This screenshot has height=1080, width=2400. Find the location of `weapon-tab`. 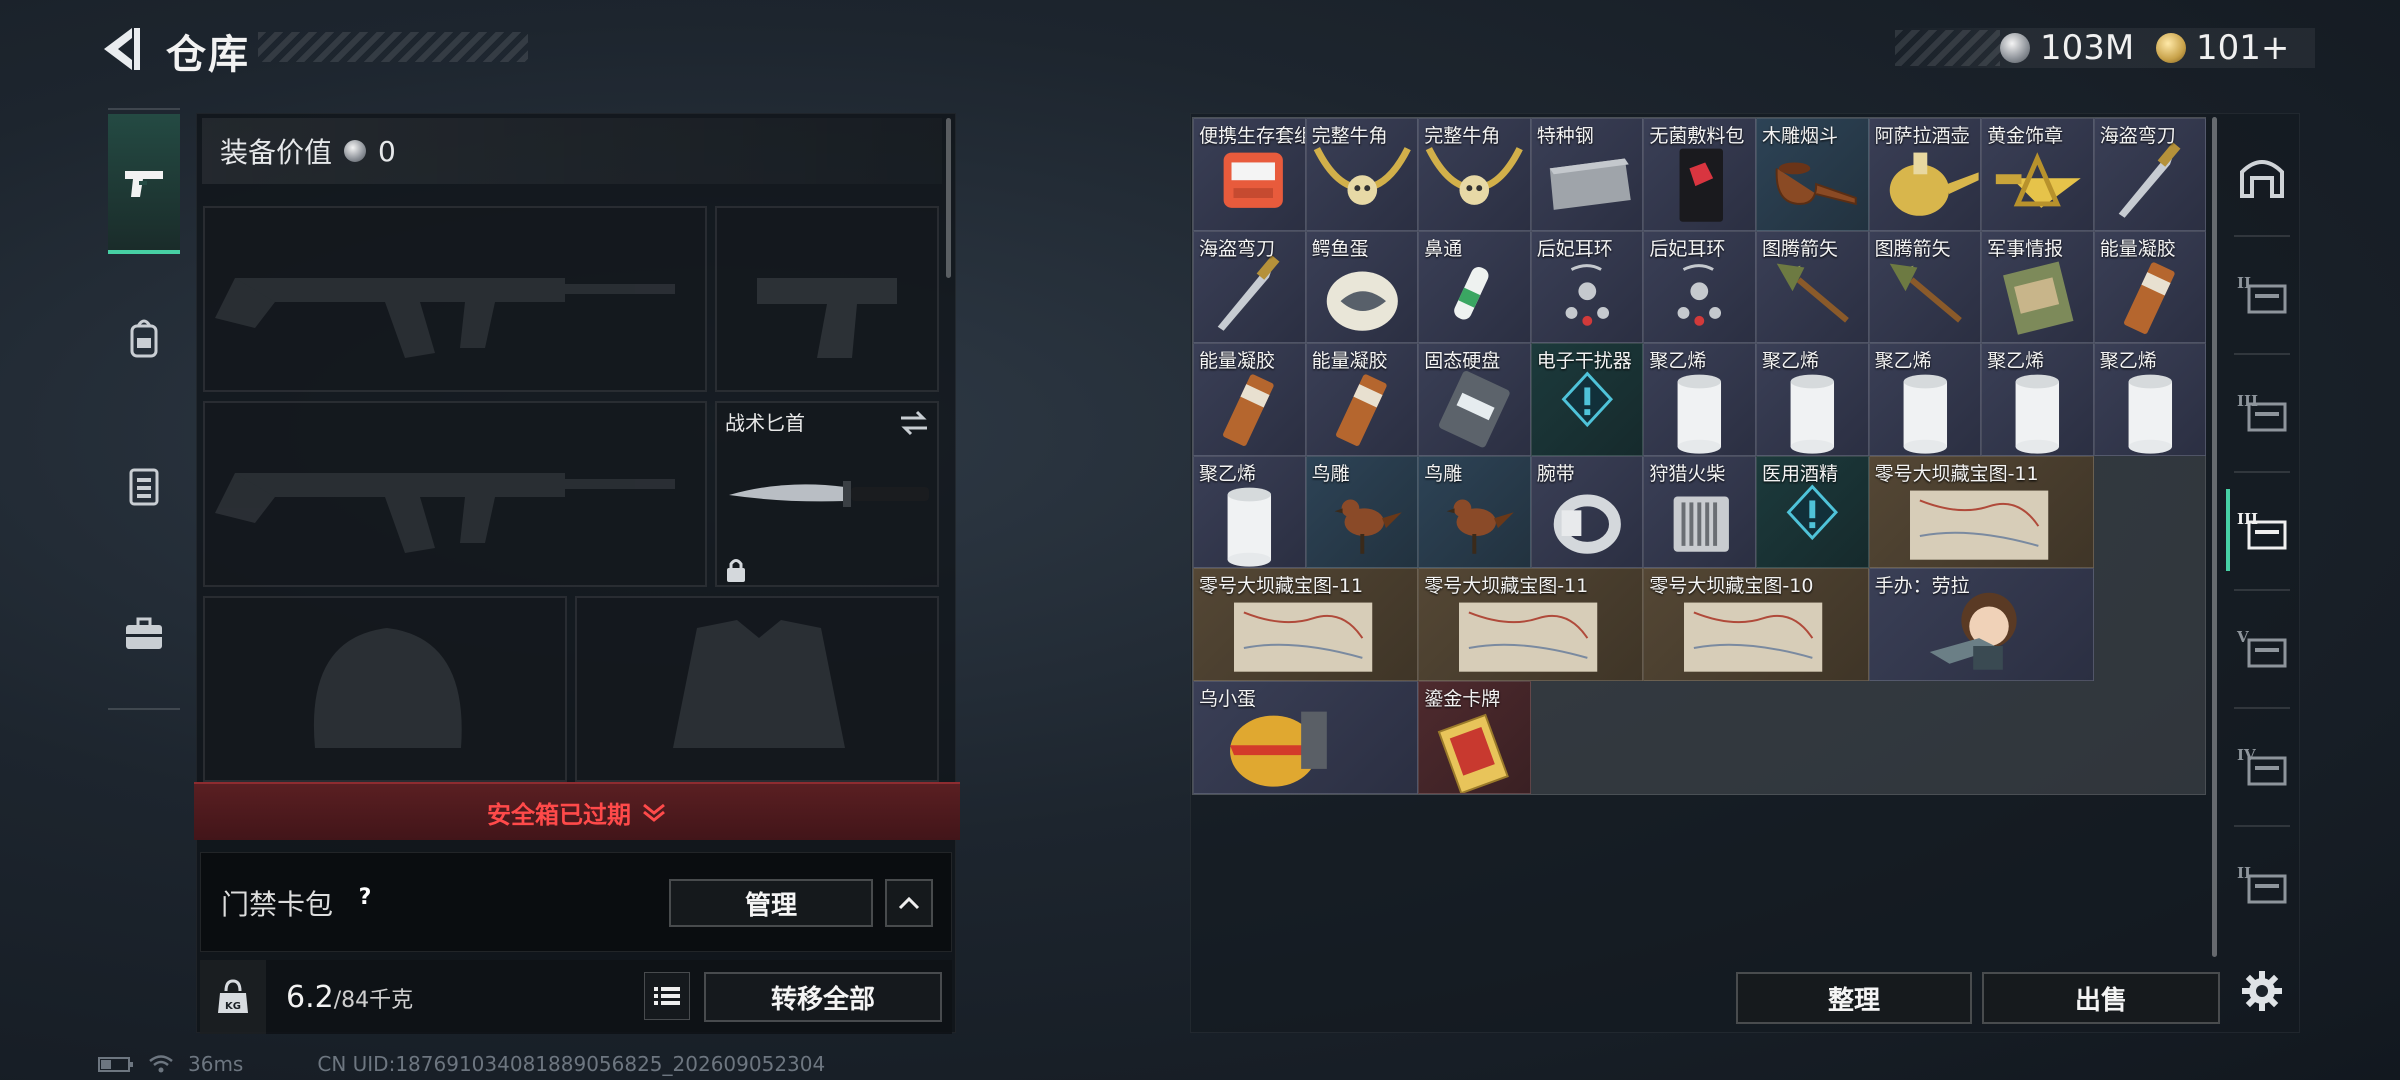

weapon-tab is located at coordinates (144, 184).